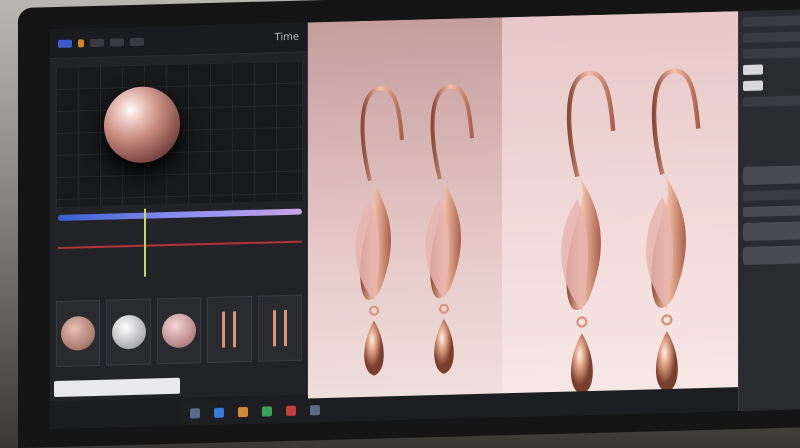  What do you see at coordinates (771, 21) in the screenshot?
I see `panel-header` at bounding box center [771, 21].